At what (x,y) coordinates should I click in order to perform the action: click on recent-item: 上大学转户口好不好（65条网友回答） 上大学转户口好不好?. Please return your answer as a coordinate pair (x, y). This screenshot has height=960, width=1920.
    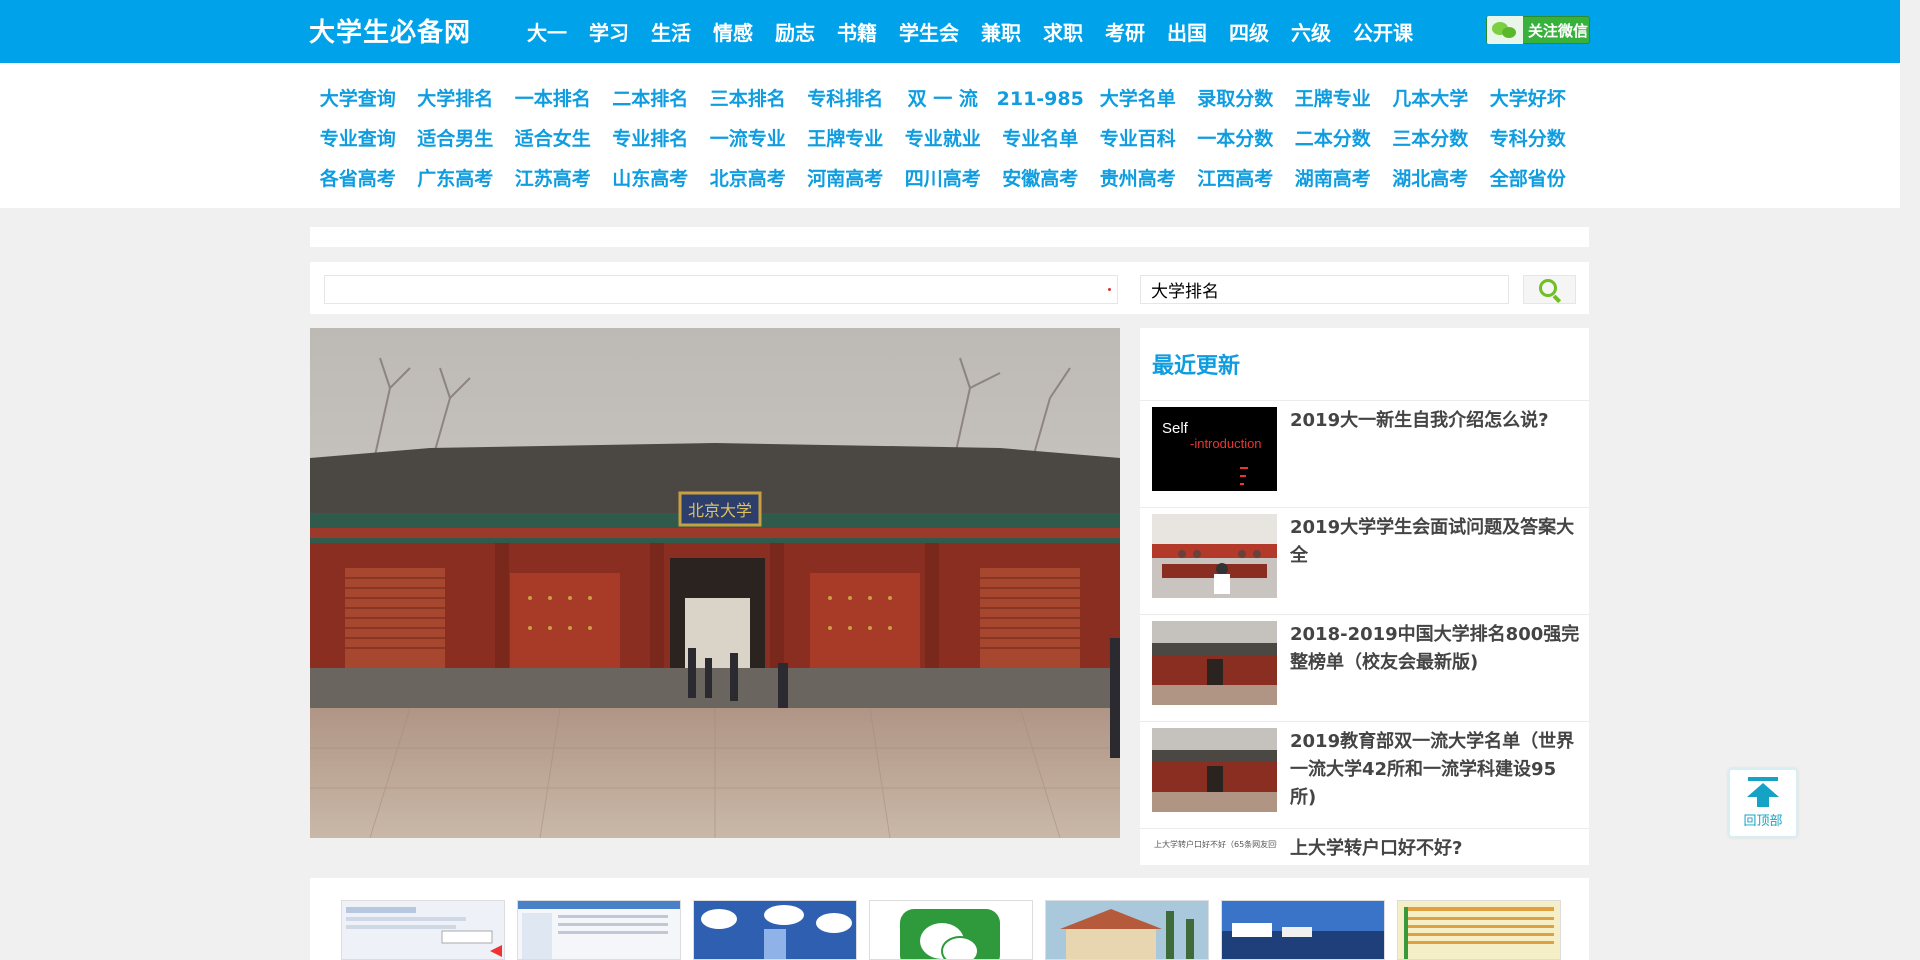
    Looking at the image, I should click on (1364, 846).